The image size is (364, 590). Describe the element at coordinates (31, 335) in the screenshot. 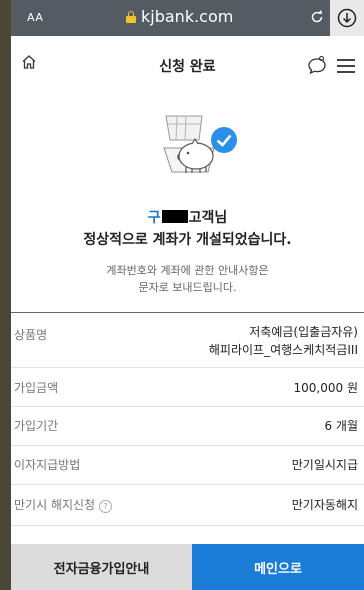

I see `detail-label: 상품명` at that location.